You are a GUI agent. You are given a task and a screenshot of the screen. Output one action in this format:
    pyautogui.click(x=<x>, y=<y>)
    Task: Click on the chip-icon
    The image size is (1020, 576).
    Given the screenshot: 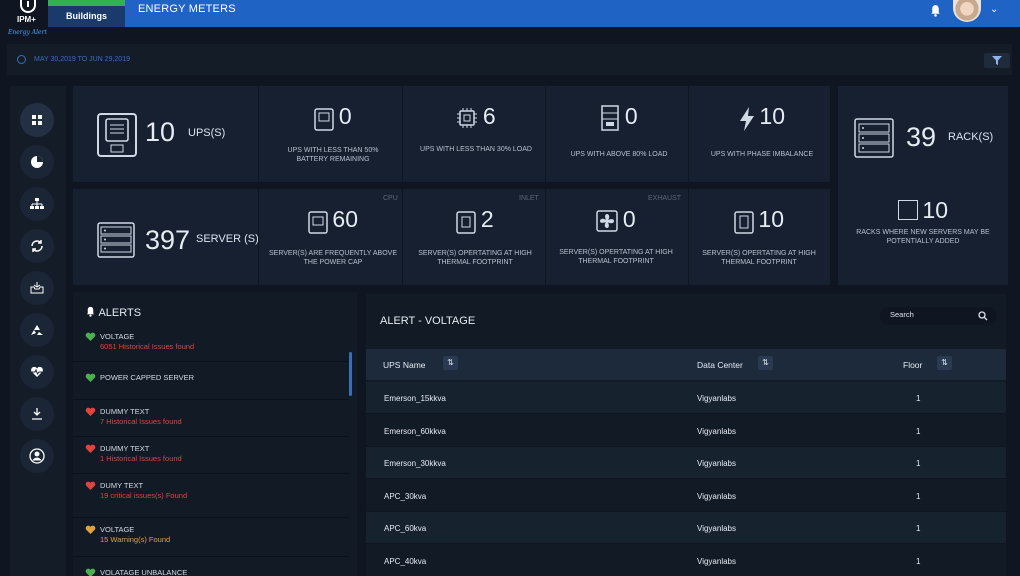 What is the action you would take?
    pyautogui.click(x=467, y=118)
    